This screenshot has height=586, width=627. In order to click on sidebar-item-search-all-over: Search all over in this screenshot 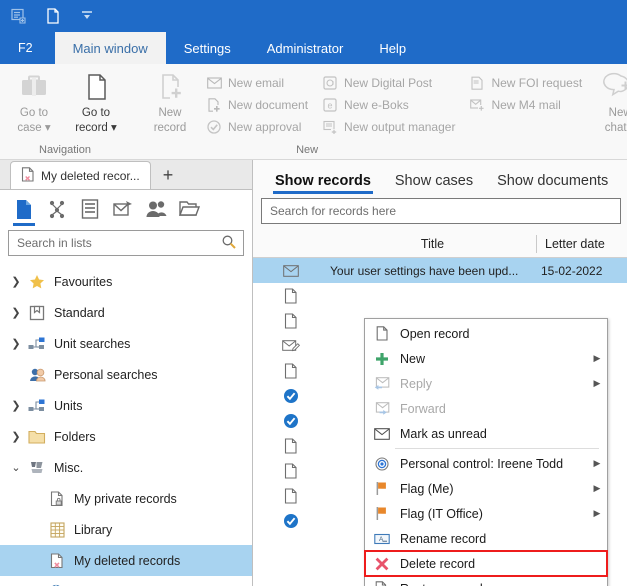, I will do `click(126, 581)`.